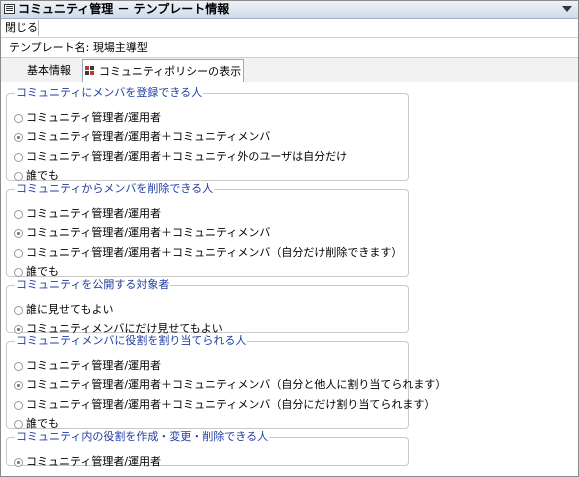  I want to click on collapse-arrow-icon, so click(567, 9).